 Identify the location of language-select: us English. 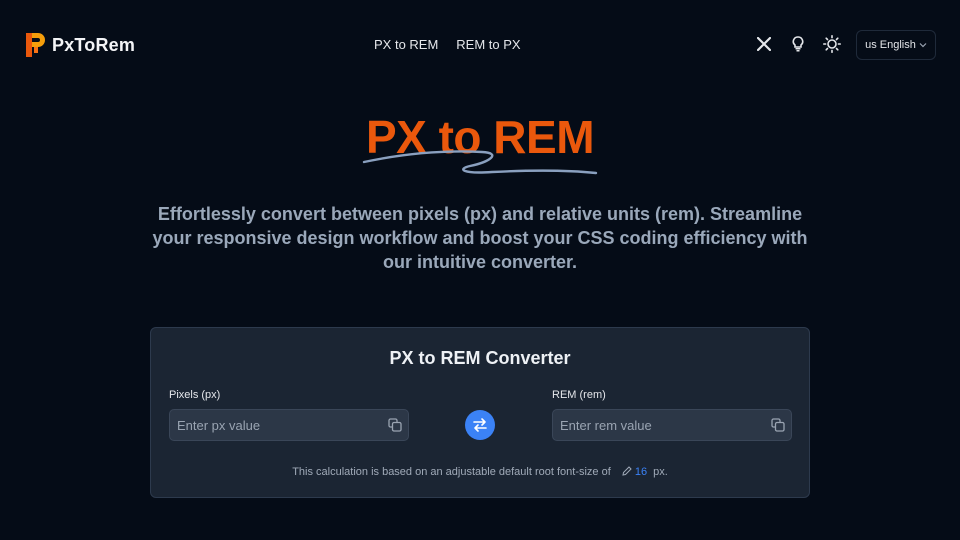
(896, 45).